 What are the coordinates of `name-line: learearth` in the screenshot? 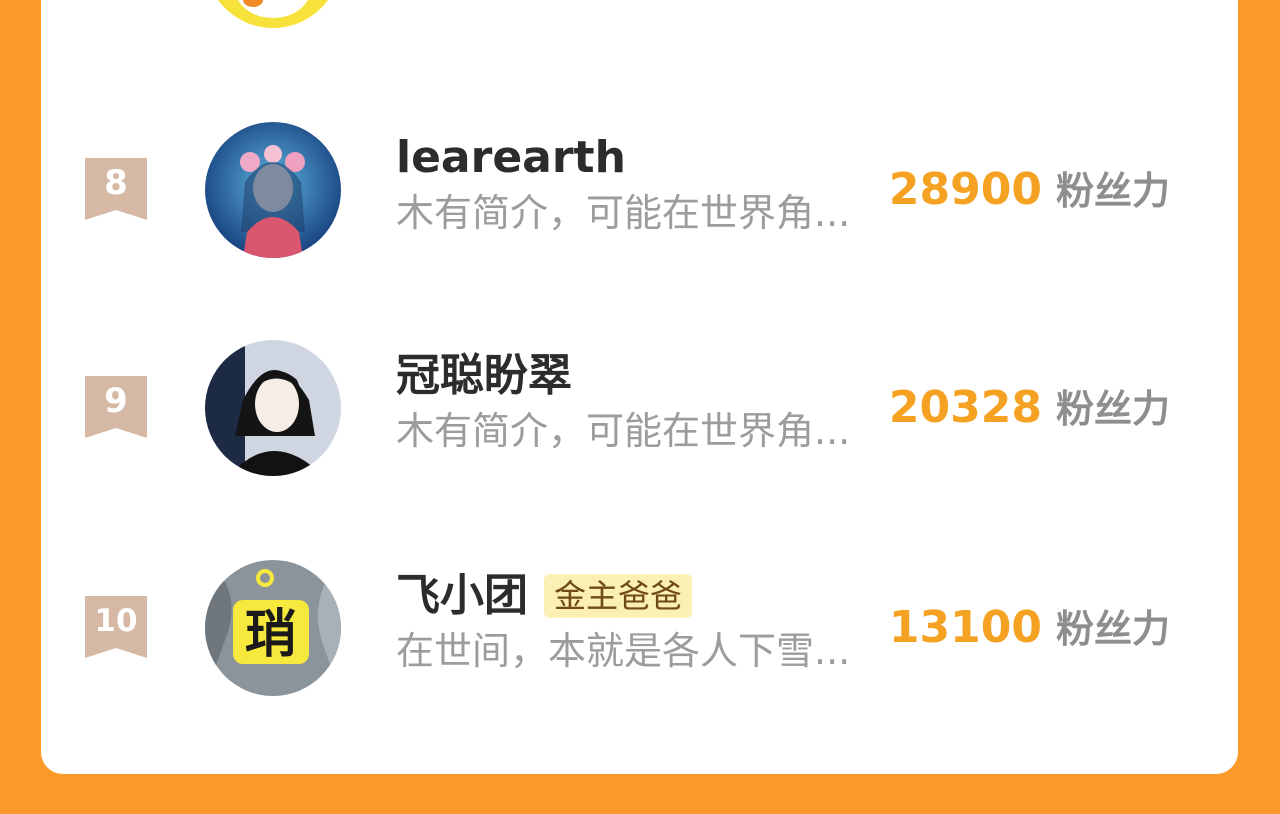 It's located at (511, 158).